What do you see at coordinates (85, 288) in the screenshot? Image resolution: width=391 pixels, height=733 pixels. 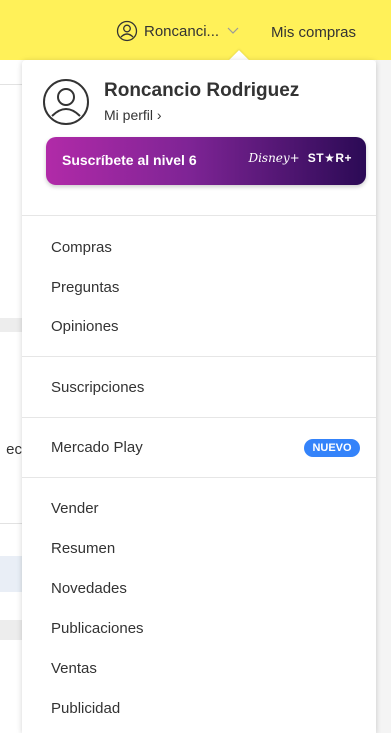 I see `menu-item-preguntas: Preguntas` at bounding box center [85, 288].